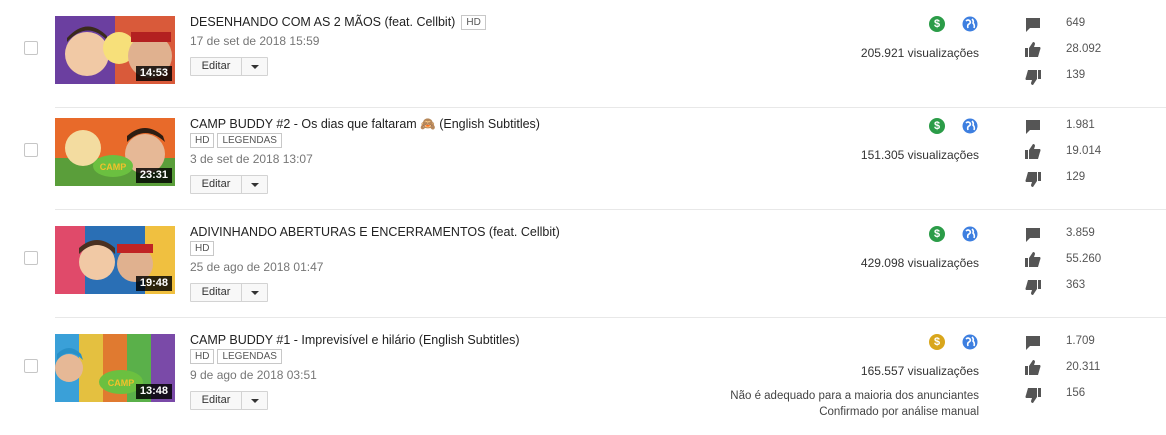 This screenshot has width=1166, height=435. Describe the element at coordinates (115, 368) in the screenshot. I see `video-thumbnail: CAMP 13:48` at that location.